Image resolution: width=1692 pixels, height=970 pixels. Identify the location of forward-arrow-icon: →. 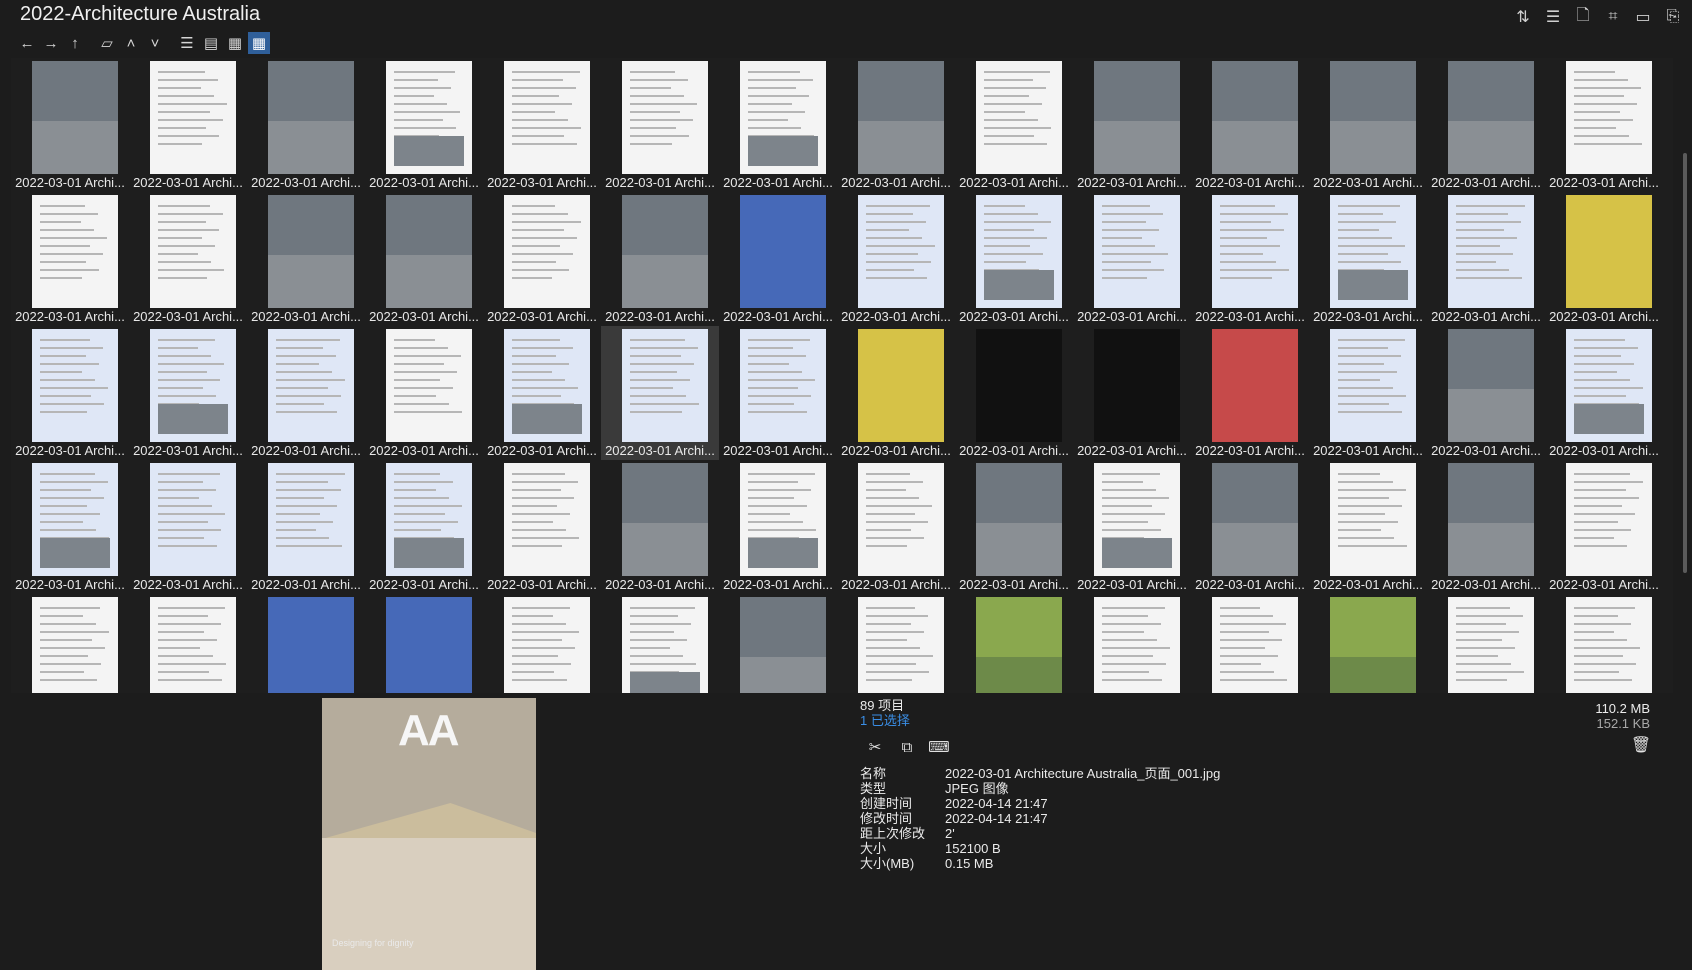
(51, 43).